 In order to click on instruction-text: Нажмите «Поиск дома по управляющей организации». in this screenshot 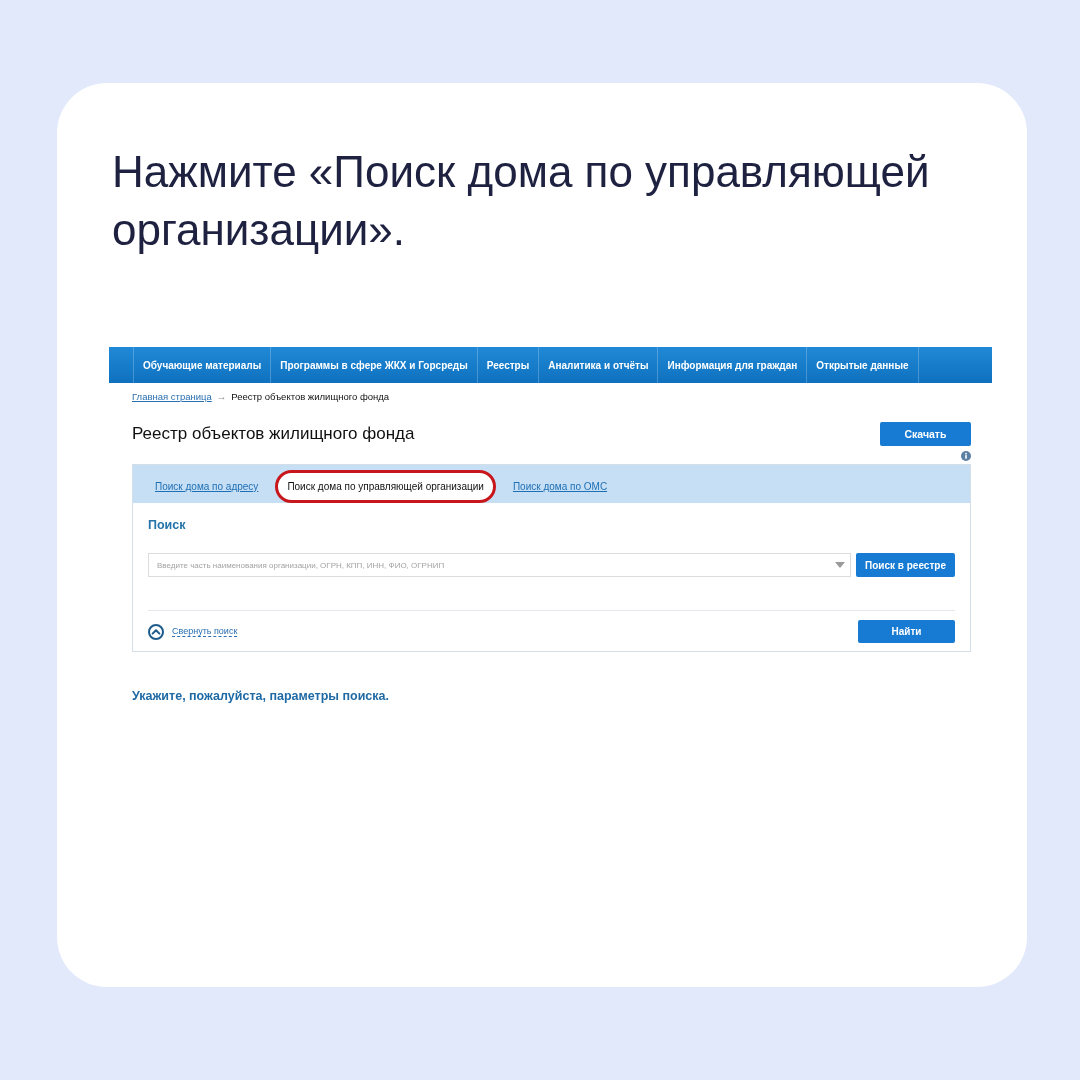, I will do `click(521, 201)`.